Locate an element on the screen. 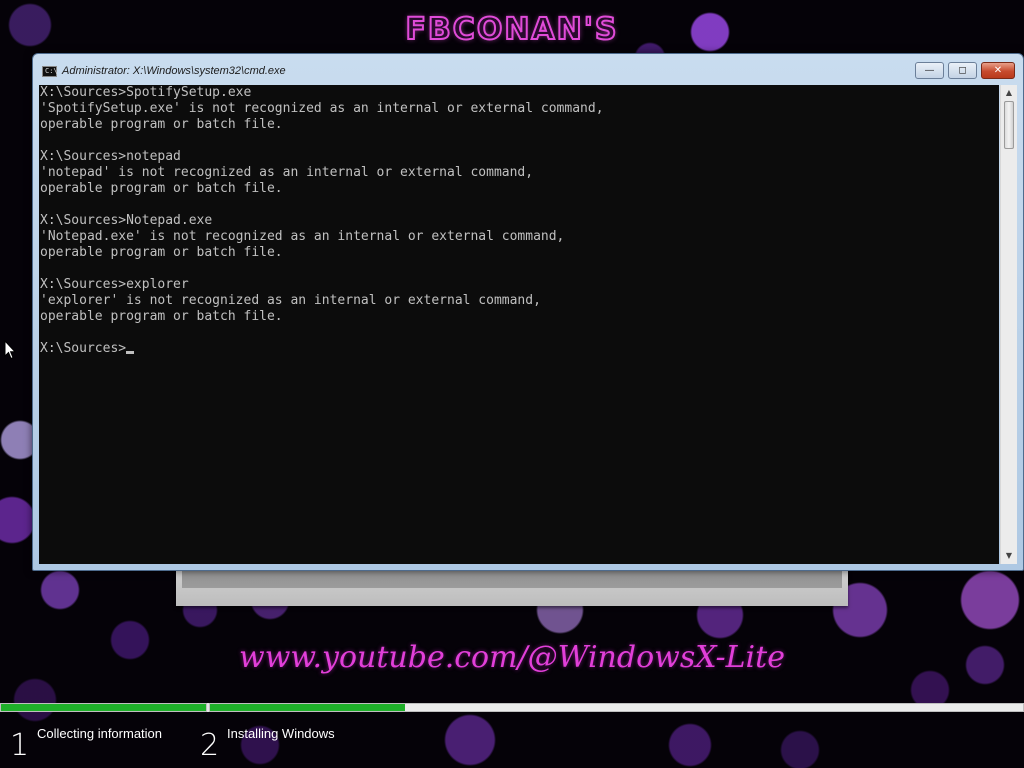 The image size is (1024, 768). console-icon-glyph: C:\ is located at coordinates (51, 71).